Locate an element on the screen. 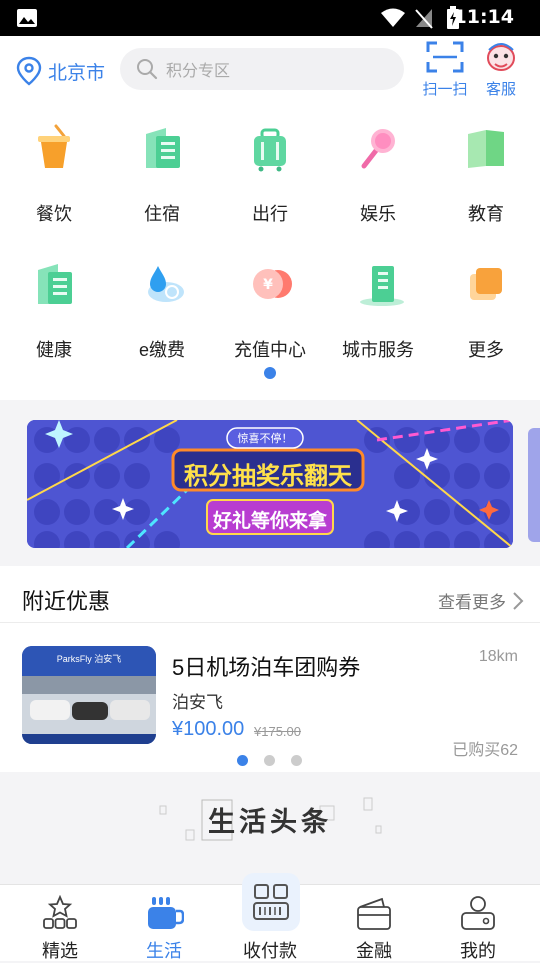 The height and width of the screenshot is (963, 540). category-recharge-center: ¥ 充值中心 is located at coordinates (270, 300).